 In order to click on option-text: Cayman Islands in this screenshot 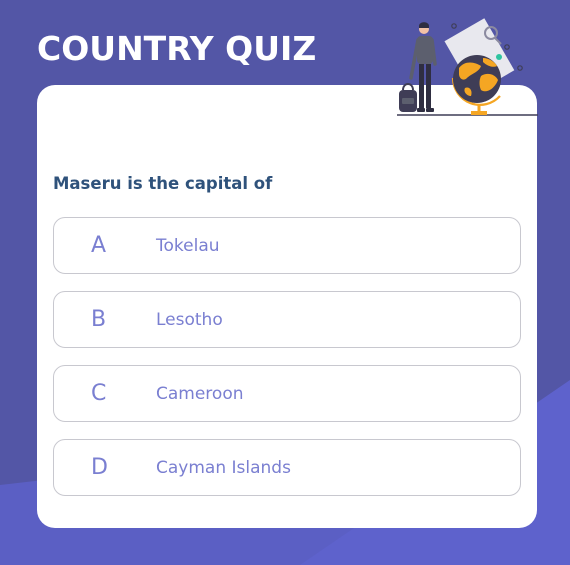, I will do `click(223, 467)`.